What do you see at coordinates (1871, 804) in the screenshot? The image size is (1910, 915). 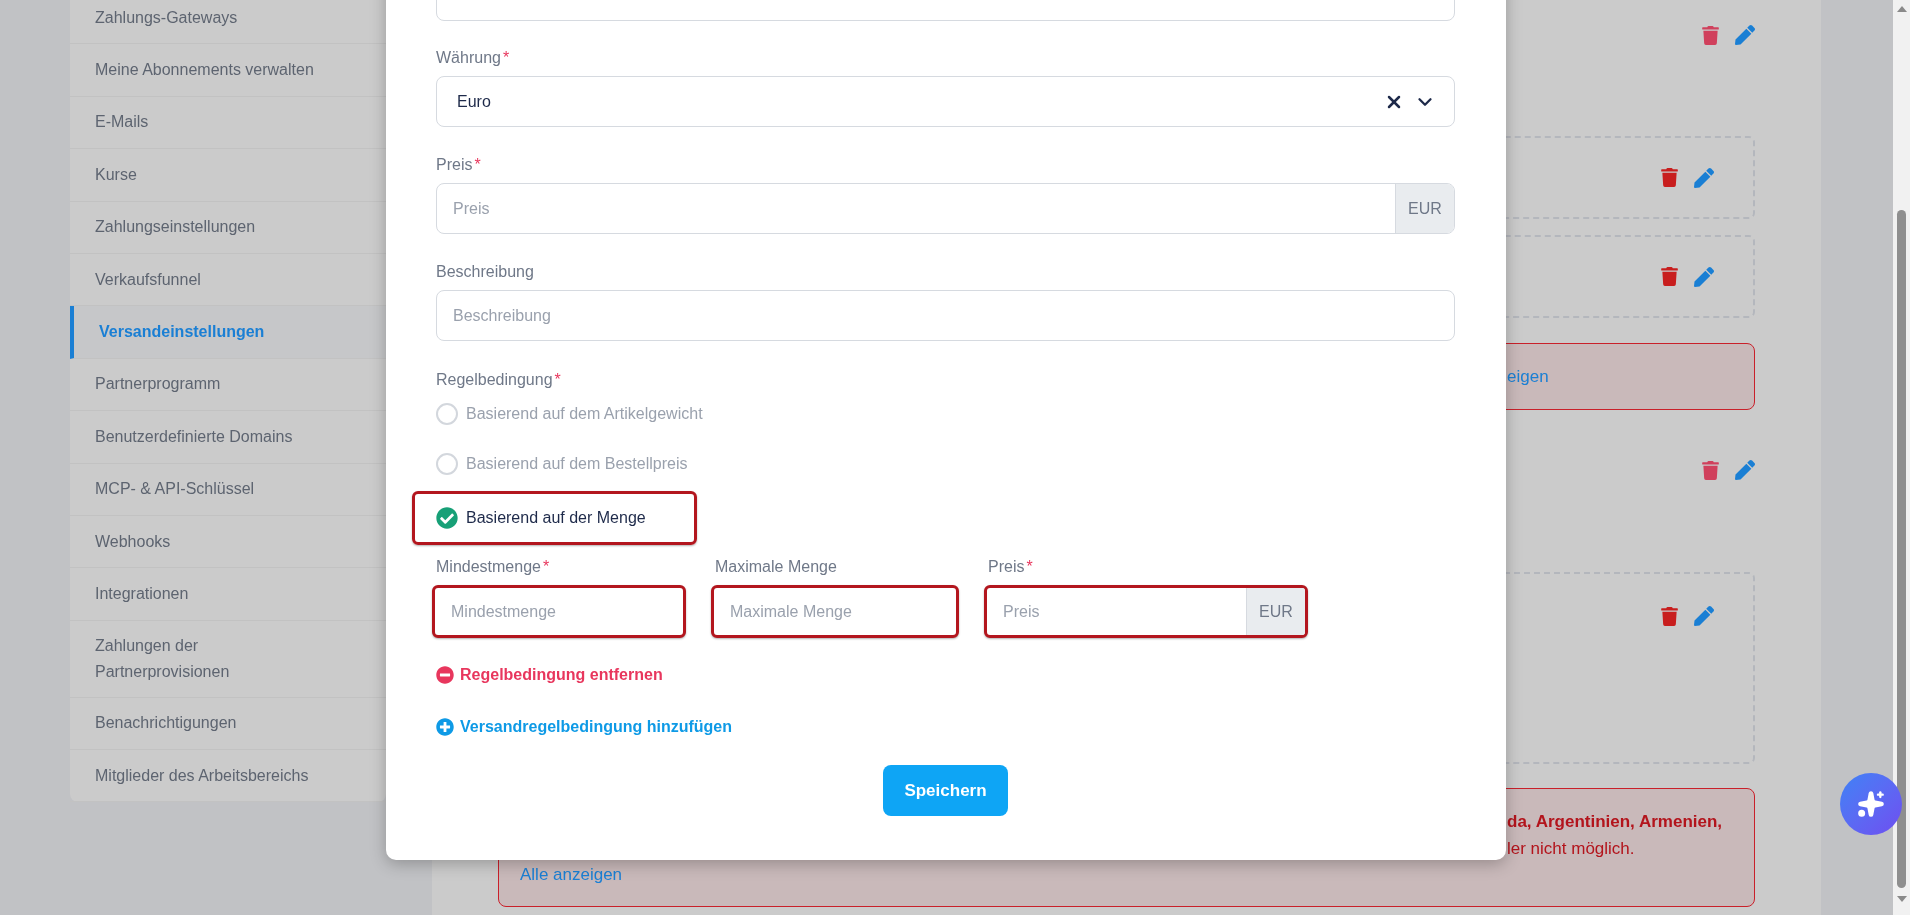 I see `sparkles-icon` at bounding box center [1871, 804].